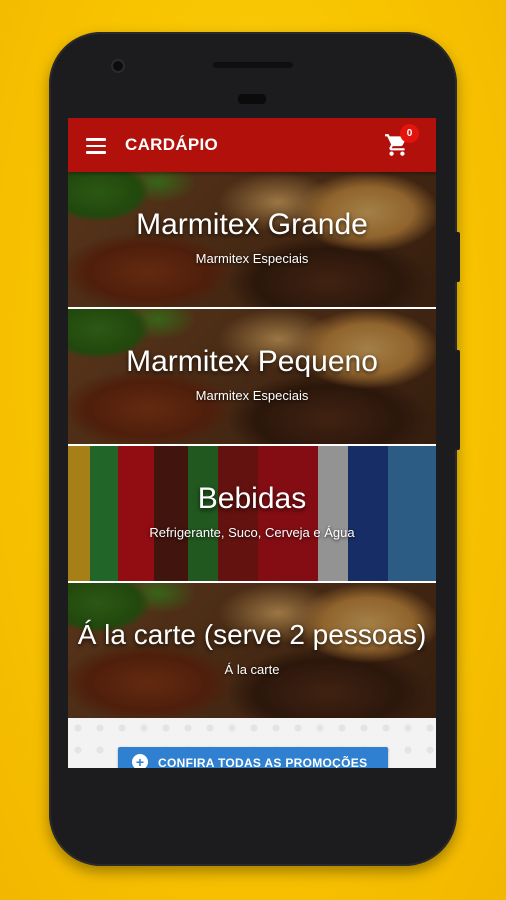 The height and width of the screenshot is (900, 506). What do you see at coordinates (252, 669) in the screenshot?
I see `card-subtitle: Á la carte` at bounding box center [252, 669].